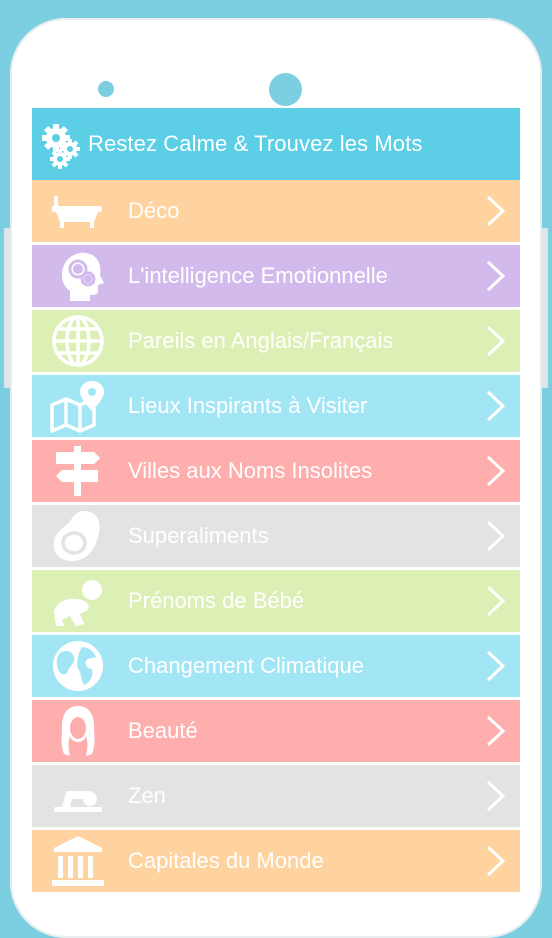 The height and width of the screenshot is (938, 552). What do you see at coordinates (276, 211) in the screenshot?
I see `menu-item-deco: Déco` at bounding box center [276, 211].